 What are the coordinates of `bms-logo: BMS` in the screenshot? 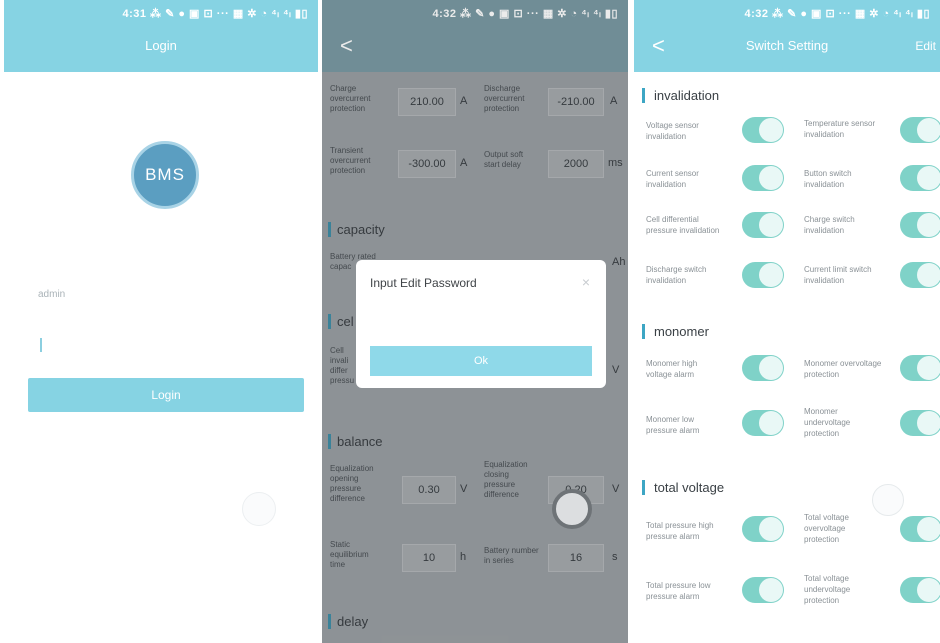 It's located at (165, 175).